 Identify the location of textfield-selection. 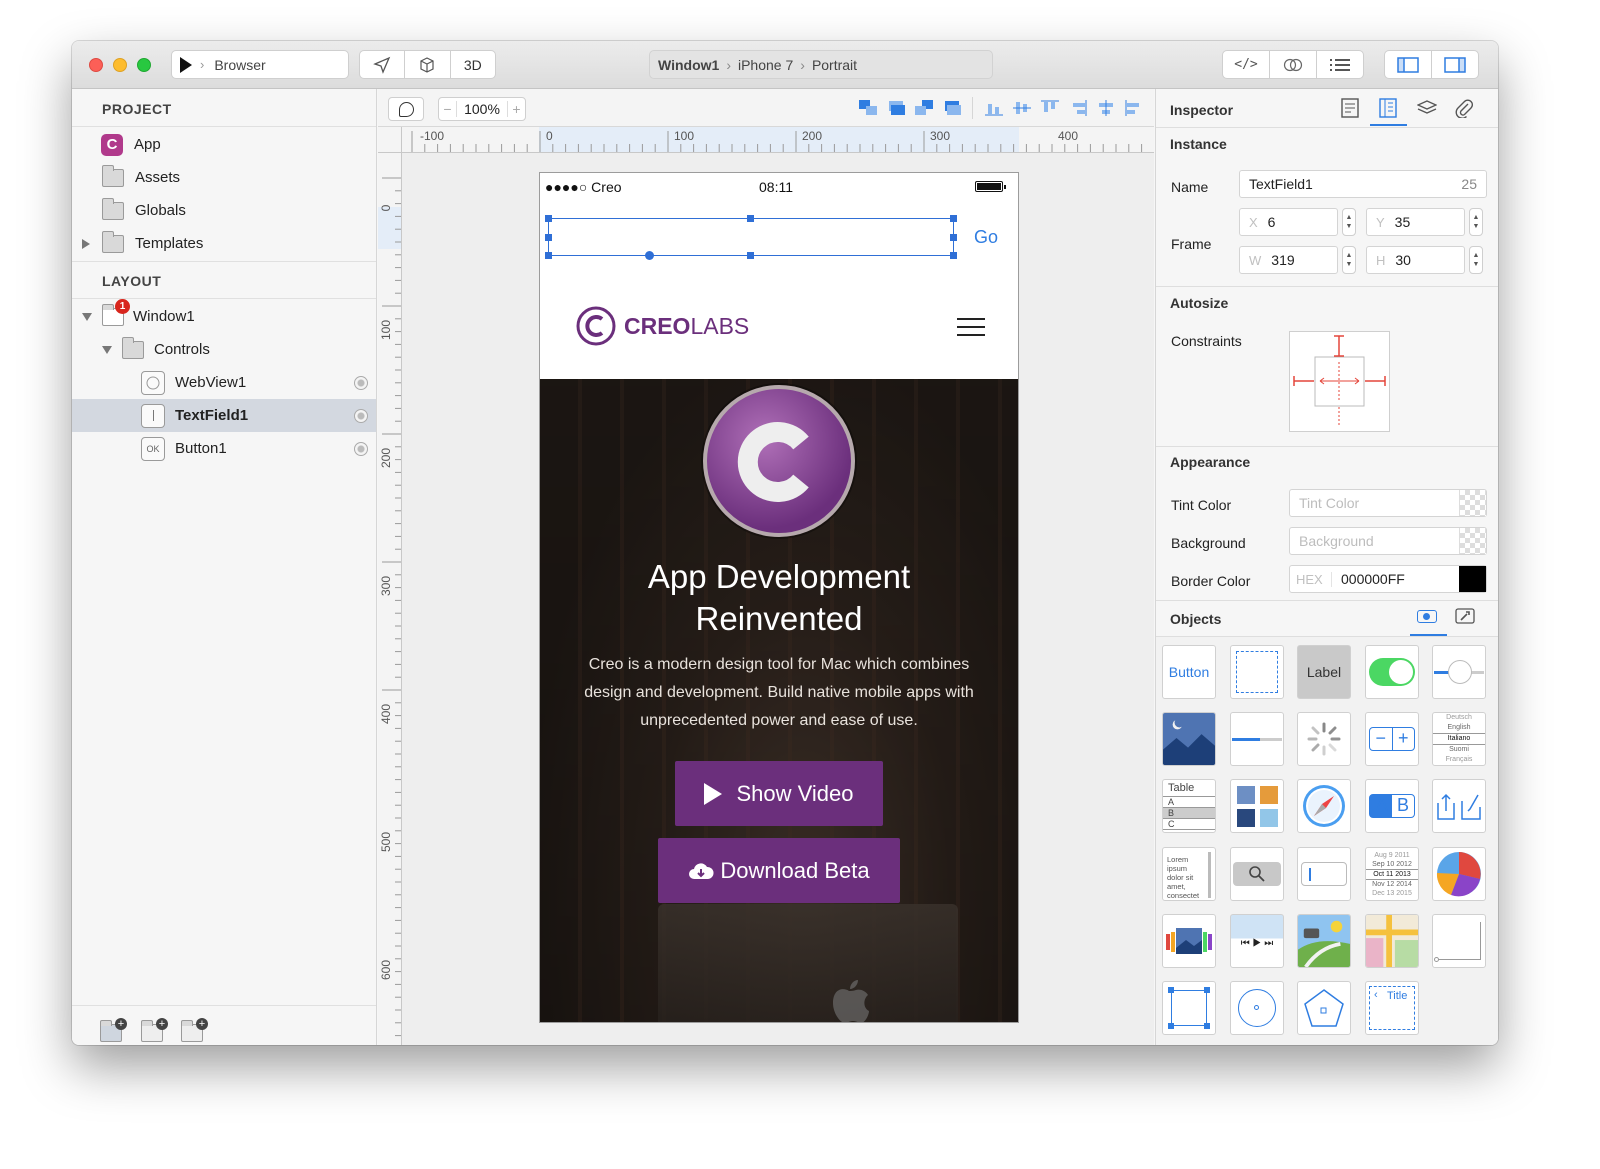
(751, 237).